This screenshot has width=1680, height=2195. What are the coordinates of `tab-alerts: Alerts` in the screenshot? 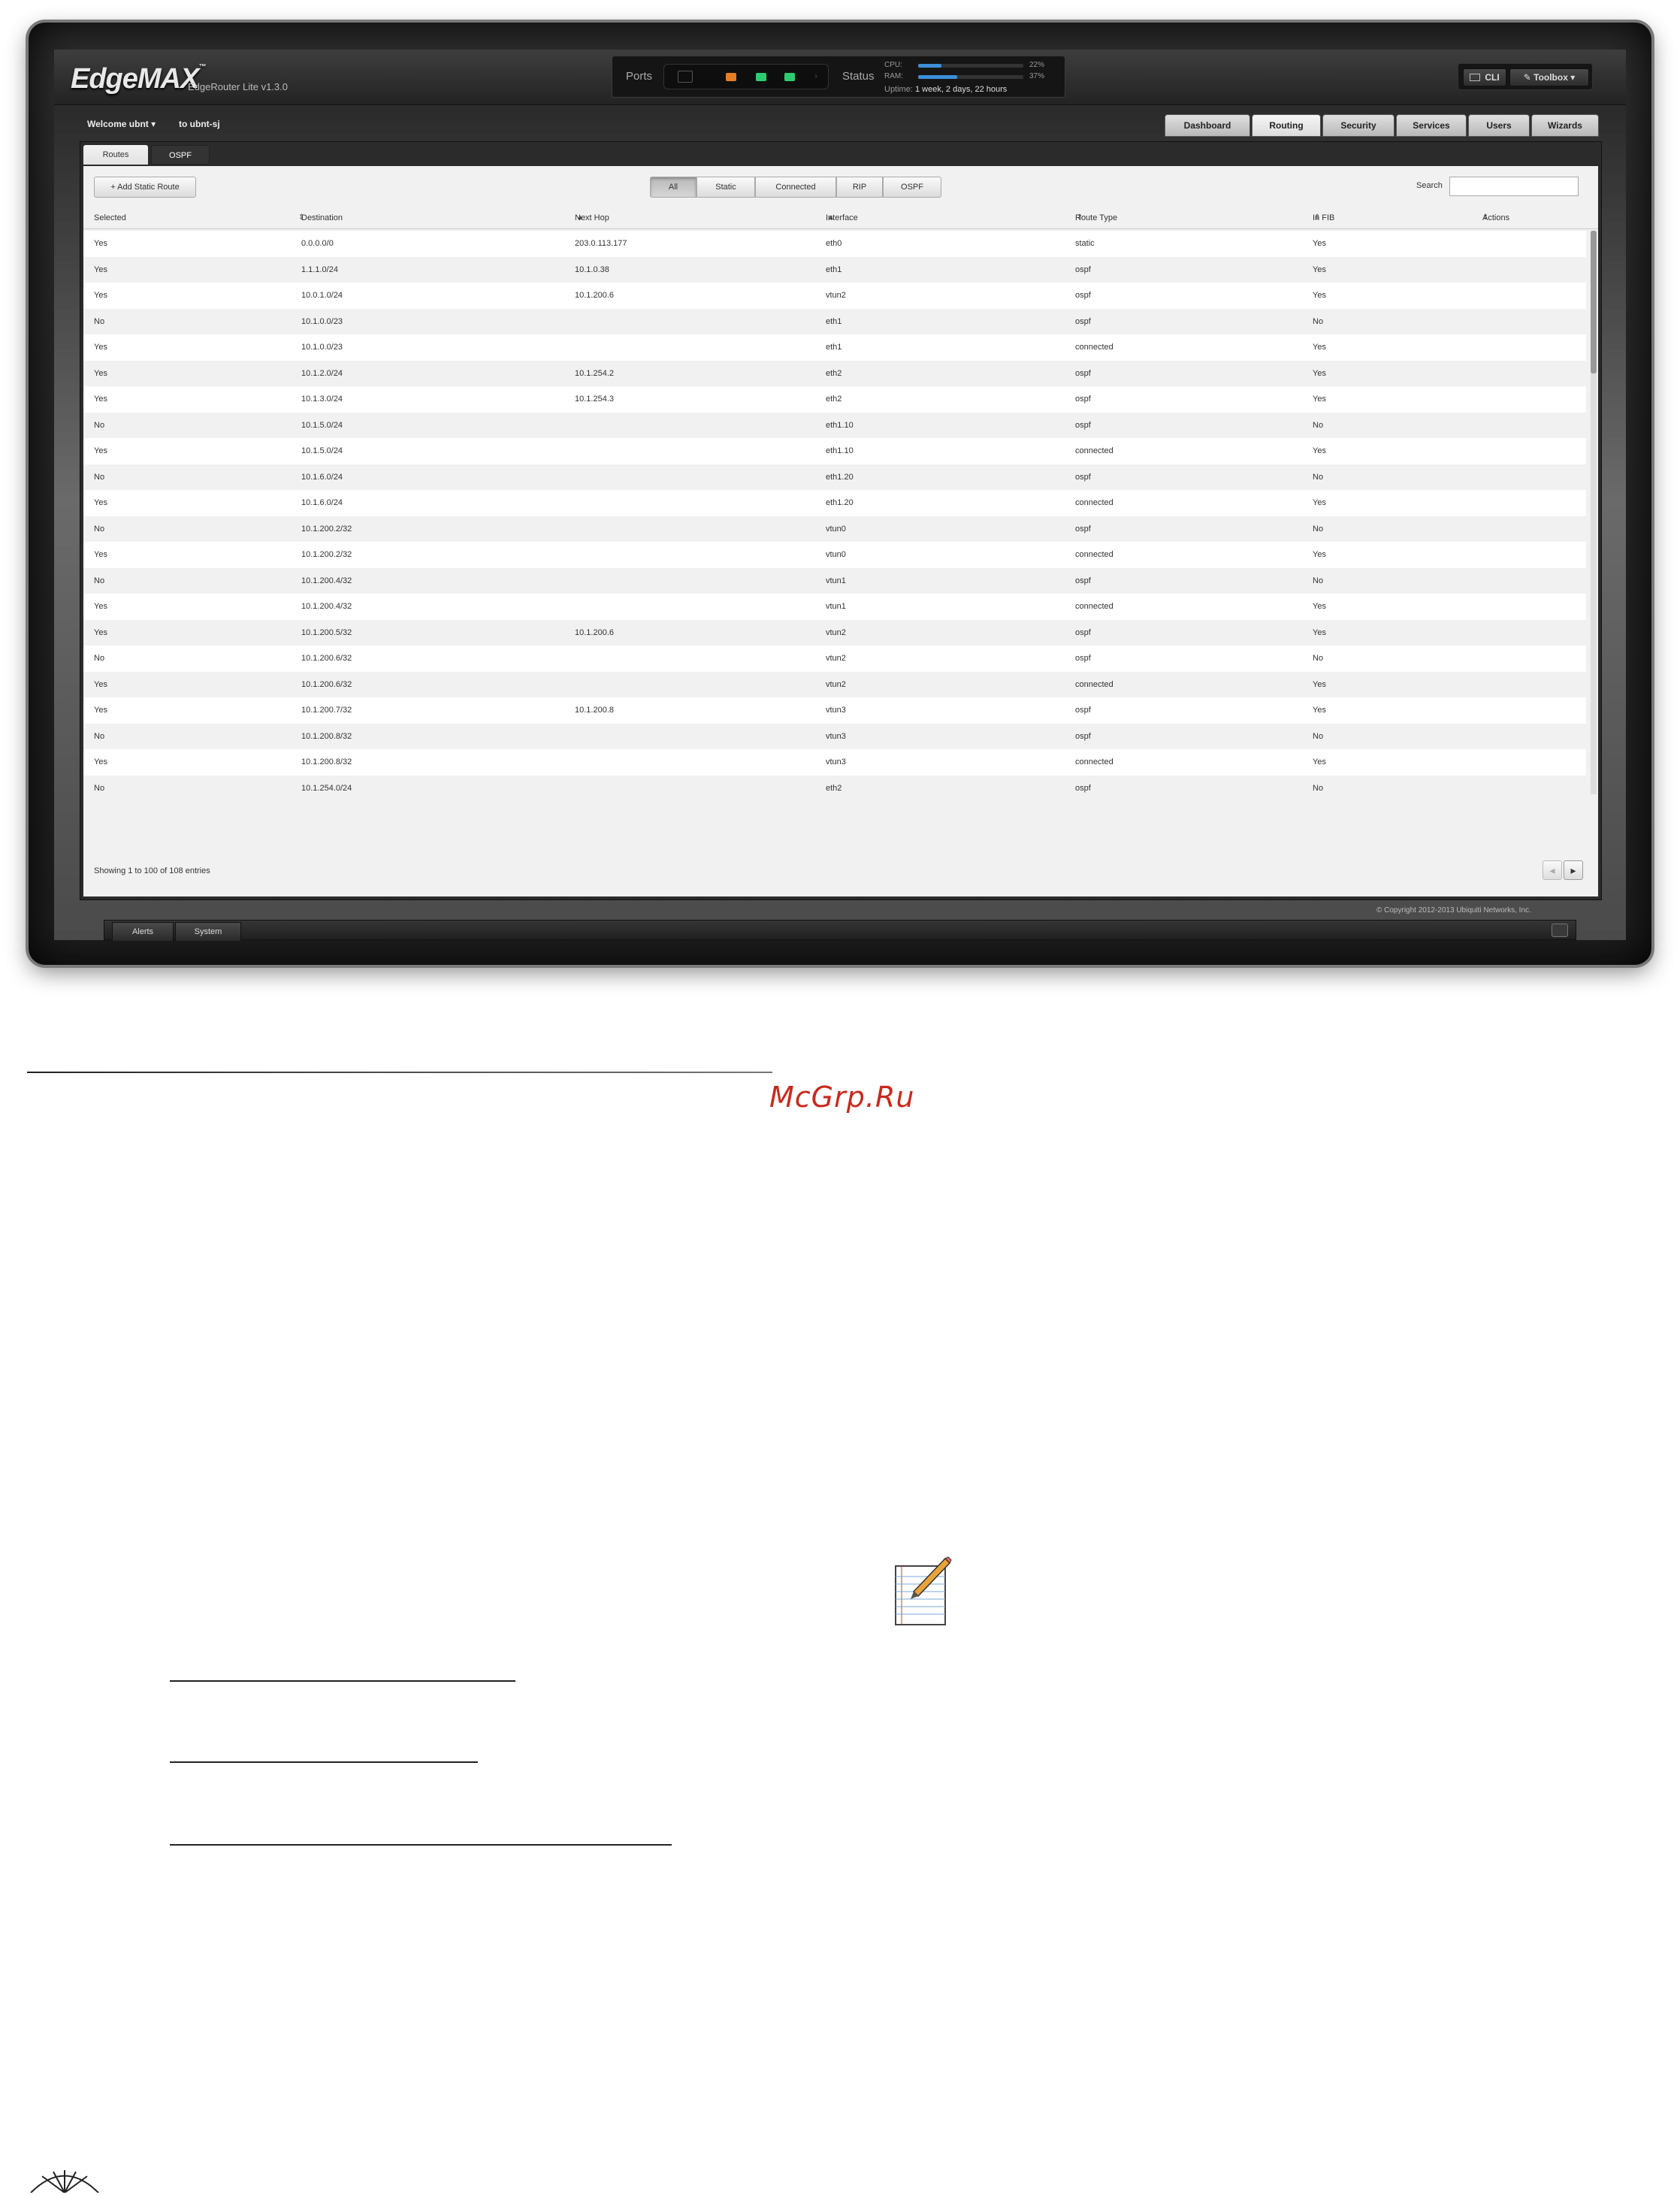 It's located at (143, 931).